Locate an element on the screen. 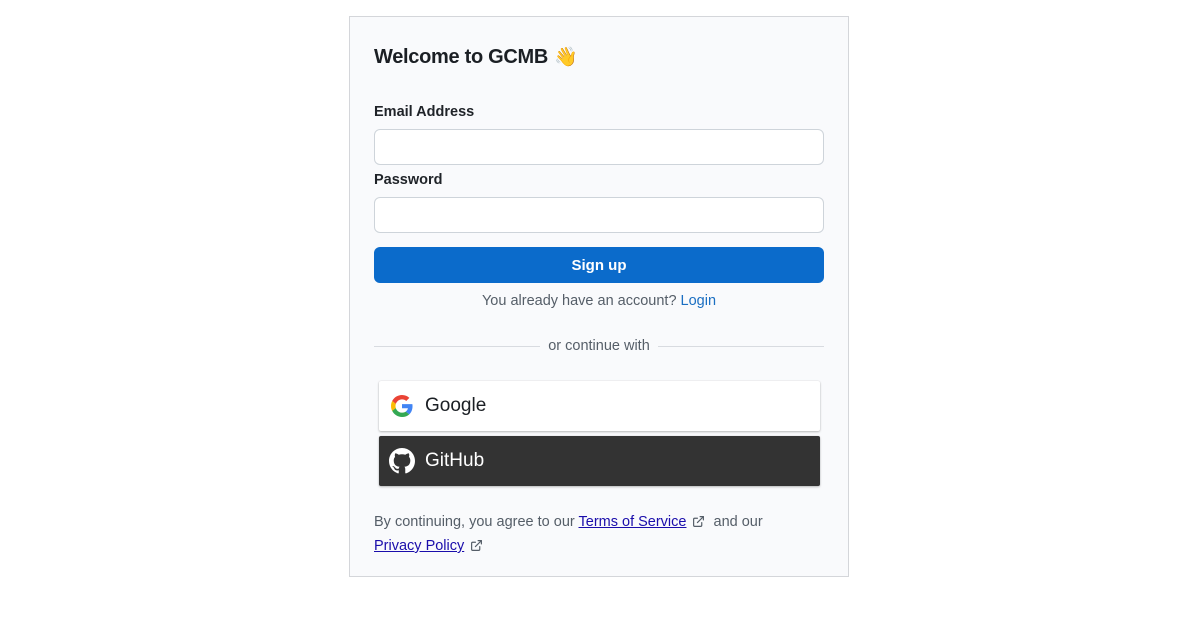 Image resolution: width=1197 pixels, height=631 pixels. divider-line-left is located at coordinates (457, 346).